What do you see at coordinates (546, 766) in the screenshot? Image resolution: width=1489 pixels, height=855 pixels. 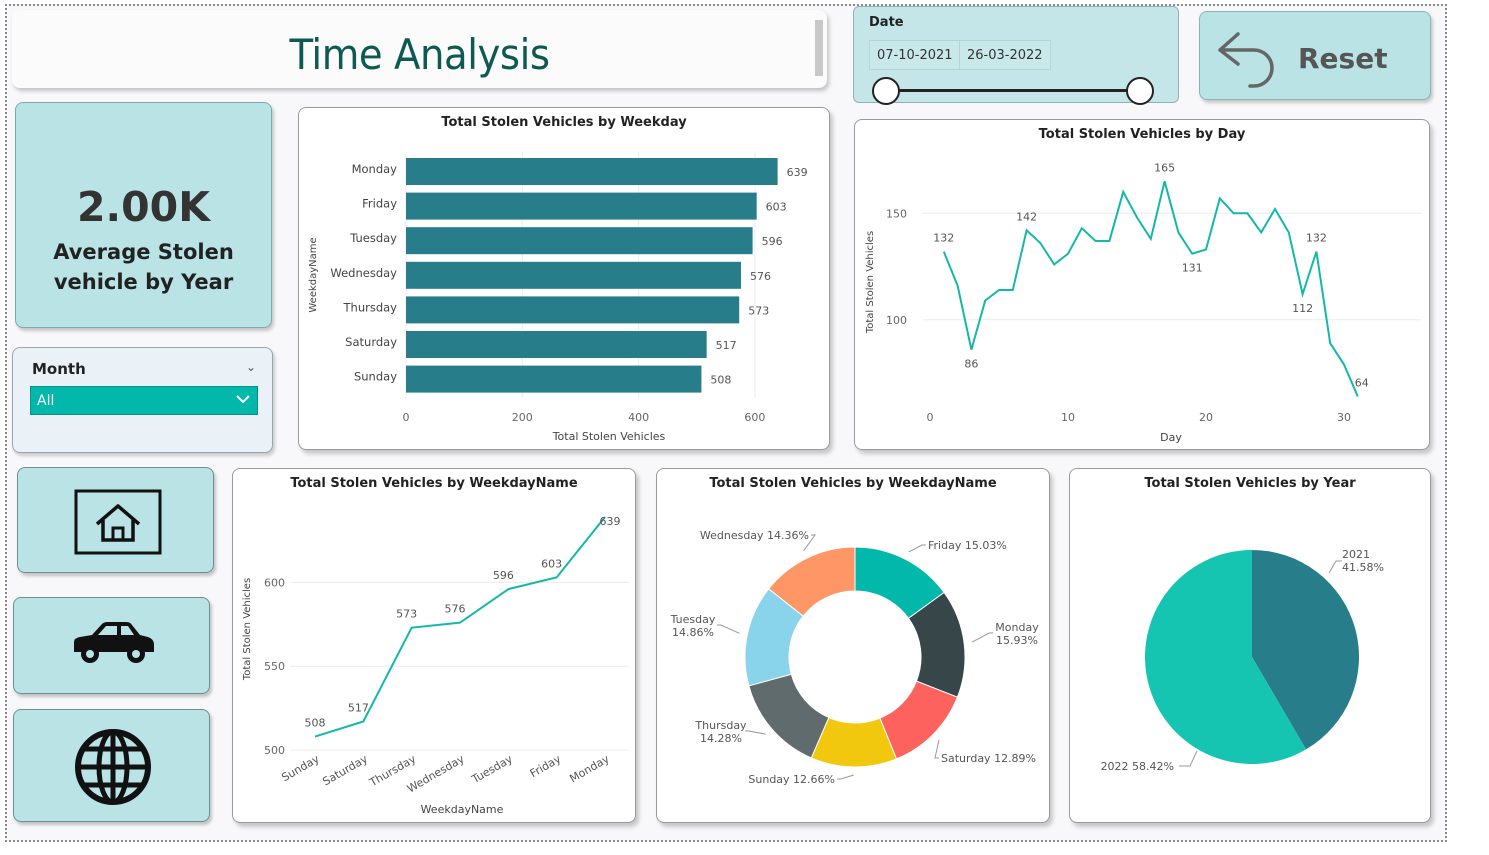 I see `x-tick-label: Friday` at bounding box center [546, 766].